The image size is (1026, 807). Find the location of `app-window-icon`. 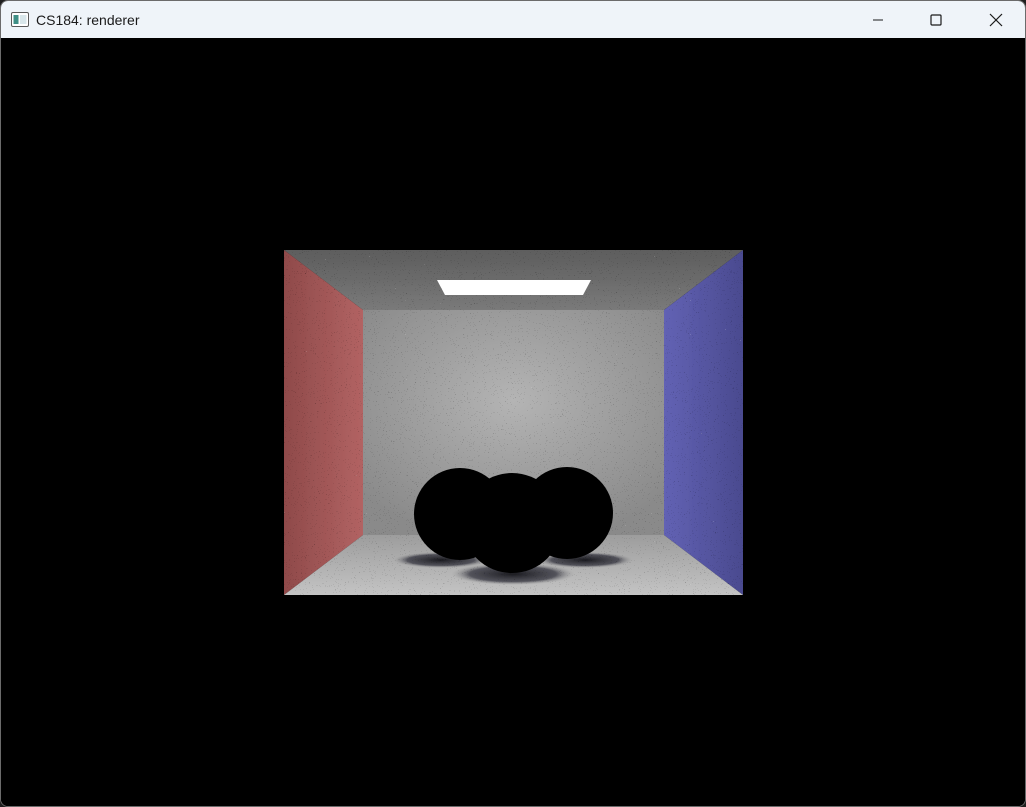

app-window-icon is located at coordinates (20, 19).